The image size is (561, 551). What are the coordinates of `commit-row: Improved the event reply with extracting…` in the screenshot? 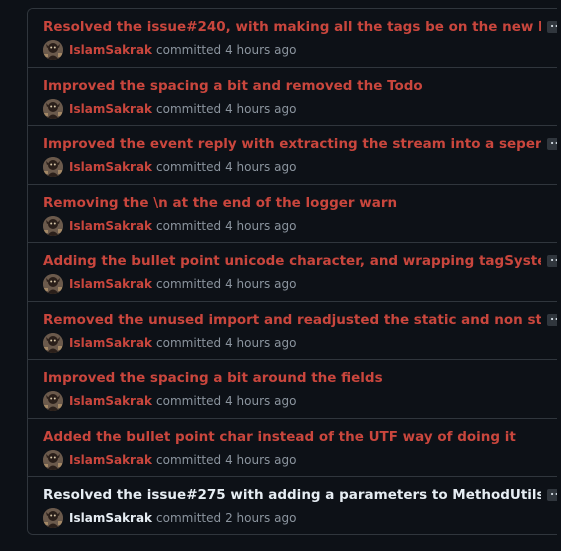 It's located at (294, 155).